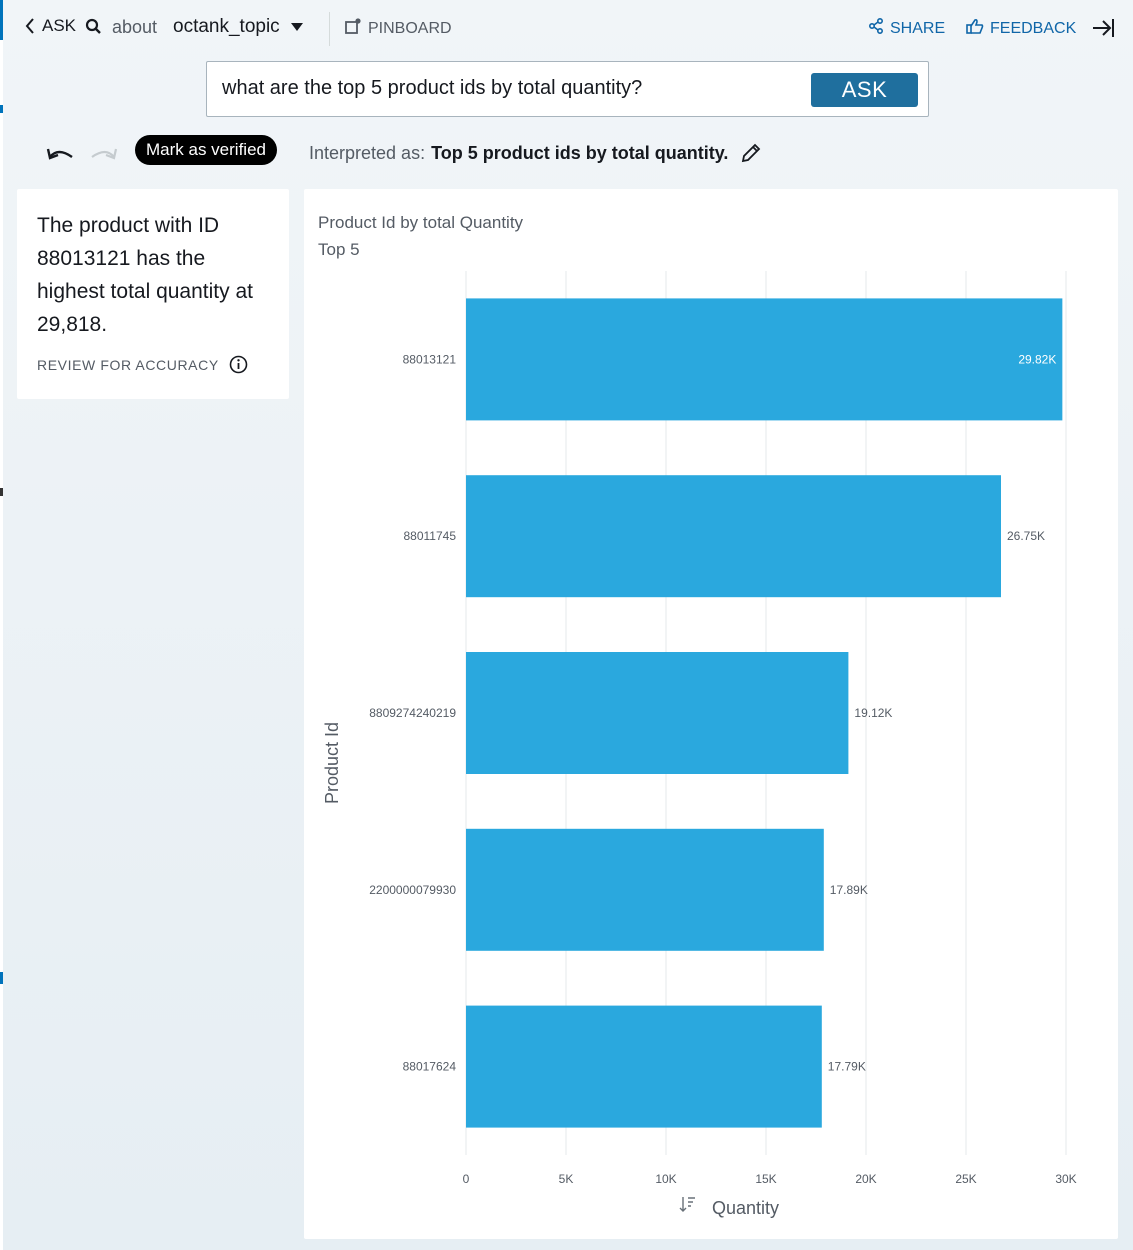 Image resolution: width=1133 pixels, height=1250 pixels. I want to click on share-label: SHARE, so click(918, 28).